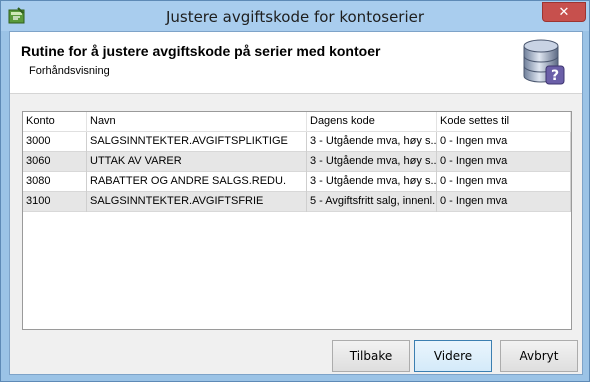 This screenshot has height=382, width=590. What do you see at coordinates (55, 142) in the screenshot?
I see `cell-konto: 3000` at bounding box center [55, 142].